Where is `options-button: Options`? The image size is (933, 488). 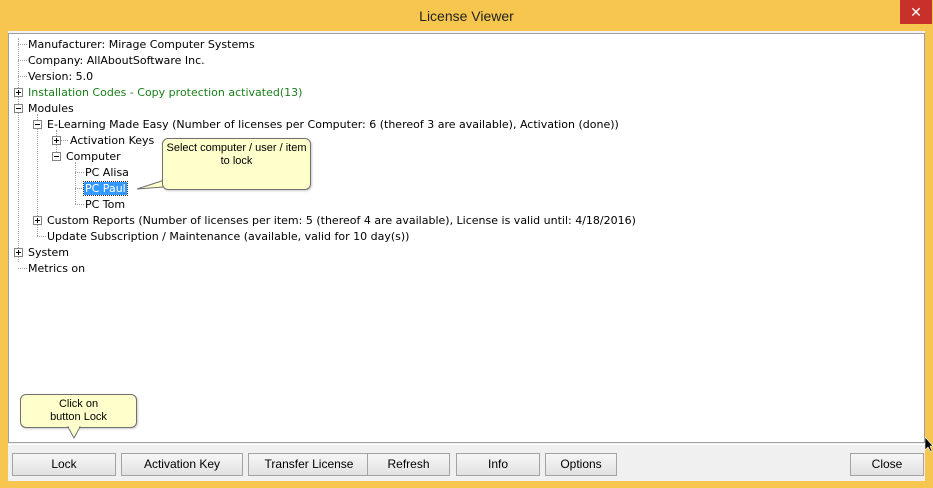 options-button: Options is located at coordinates (581, 464).